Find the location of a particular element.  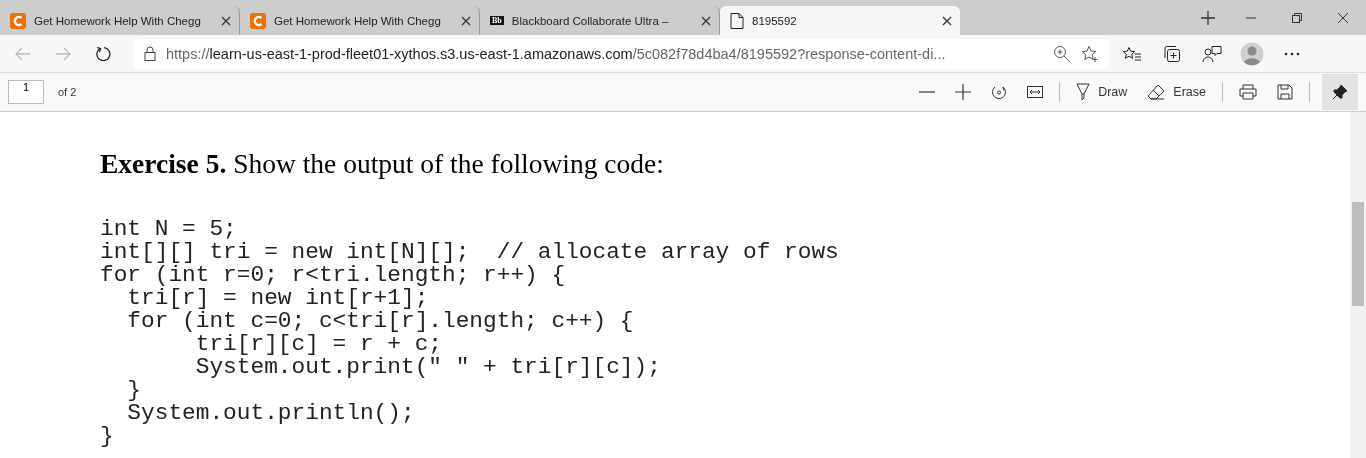

eraser-icon is located at coordinates (1156, 92).